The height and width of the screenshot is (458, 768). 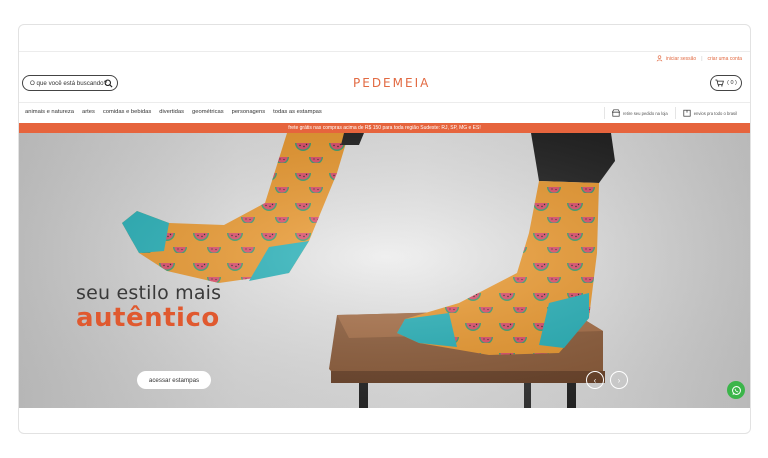 I want to click on hero-headline-line1: seu estilo mais, so click(x=149, y=293).